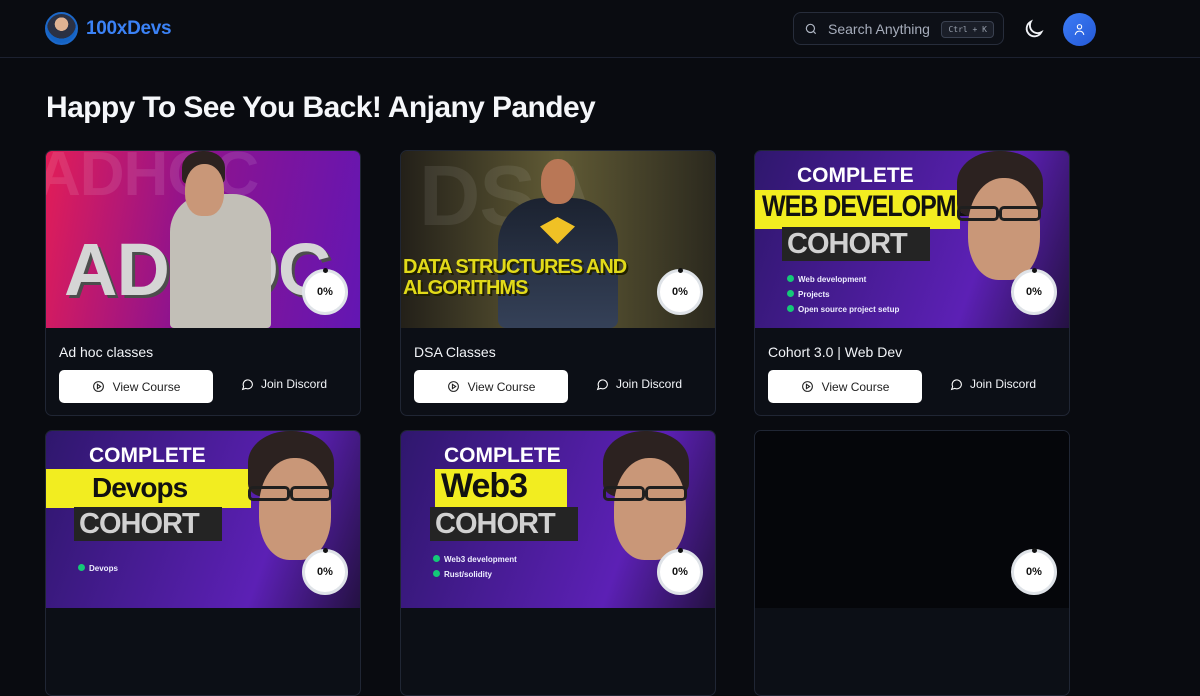  Describe the element at coordinates (269, 493) in the screenshot. I see `devops-glasses-left` at that location.